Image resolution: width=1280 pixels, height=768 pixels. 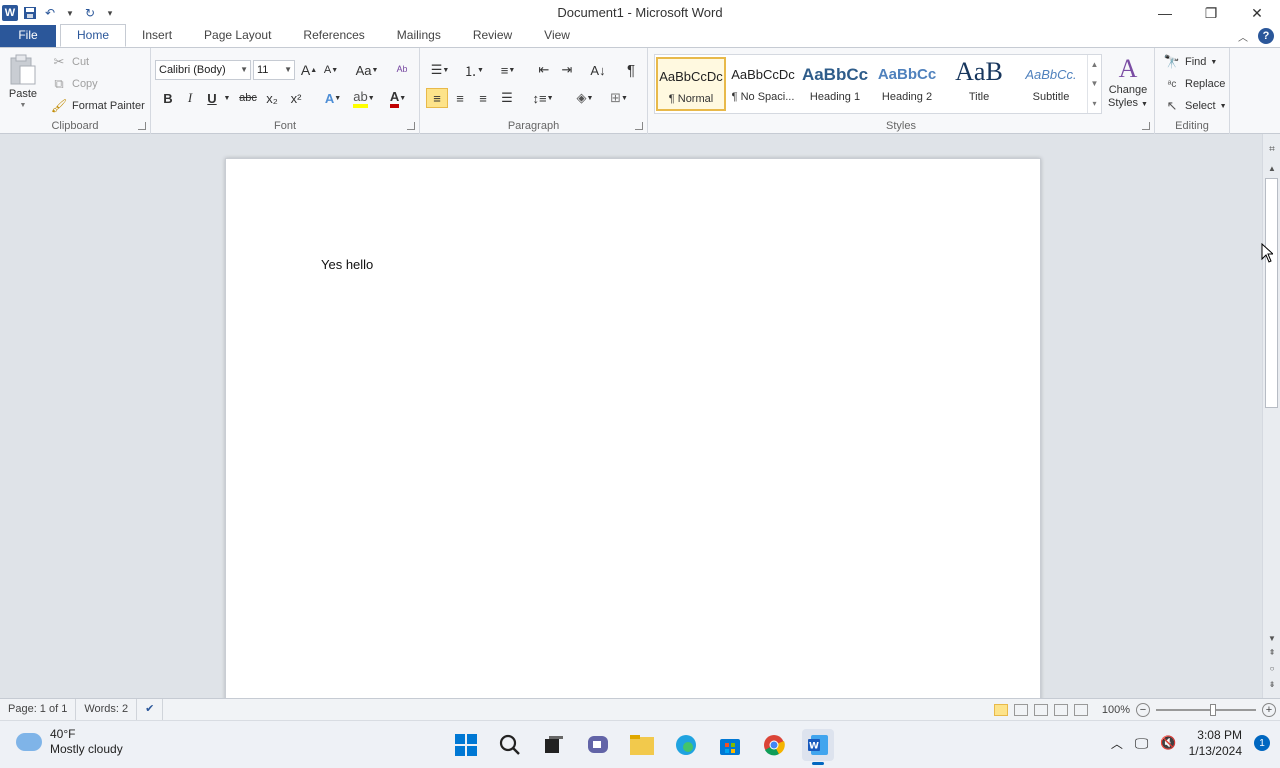 What do you see at coordinates (460, 98) in the screenshot?
I see `align-center-button: ≡` at bounding box center [460, 98].